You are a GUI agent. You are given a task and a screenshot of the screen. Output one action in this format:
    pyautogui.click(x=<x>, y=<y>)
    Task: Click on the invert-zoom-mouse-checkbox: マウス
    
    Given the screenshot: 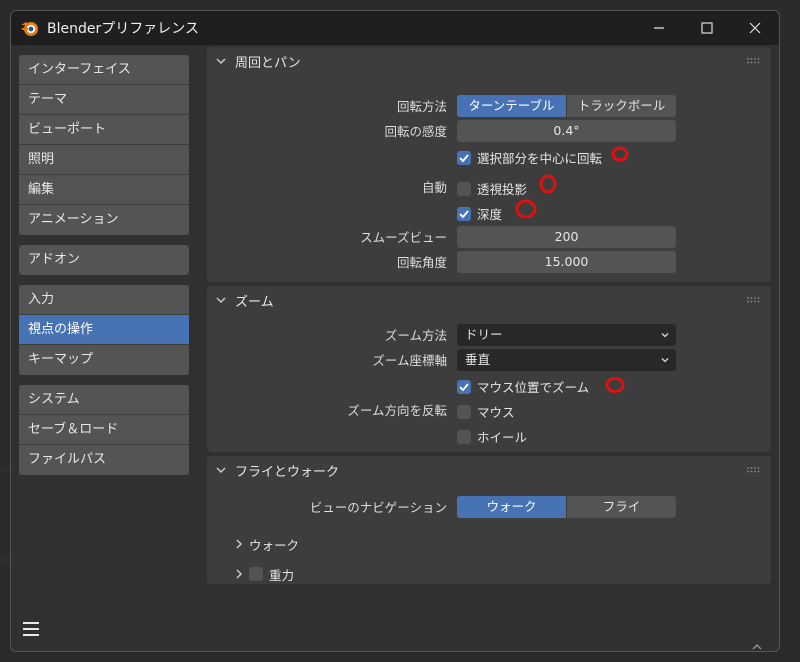 What is the action you would take?
    pyautogui.click(x=486, y=411)
    